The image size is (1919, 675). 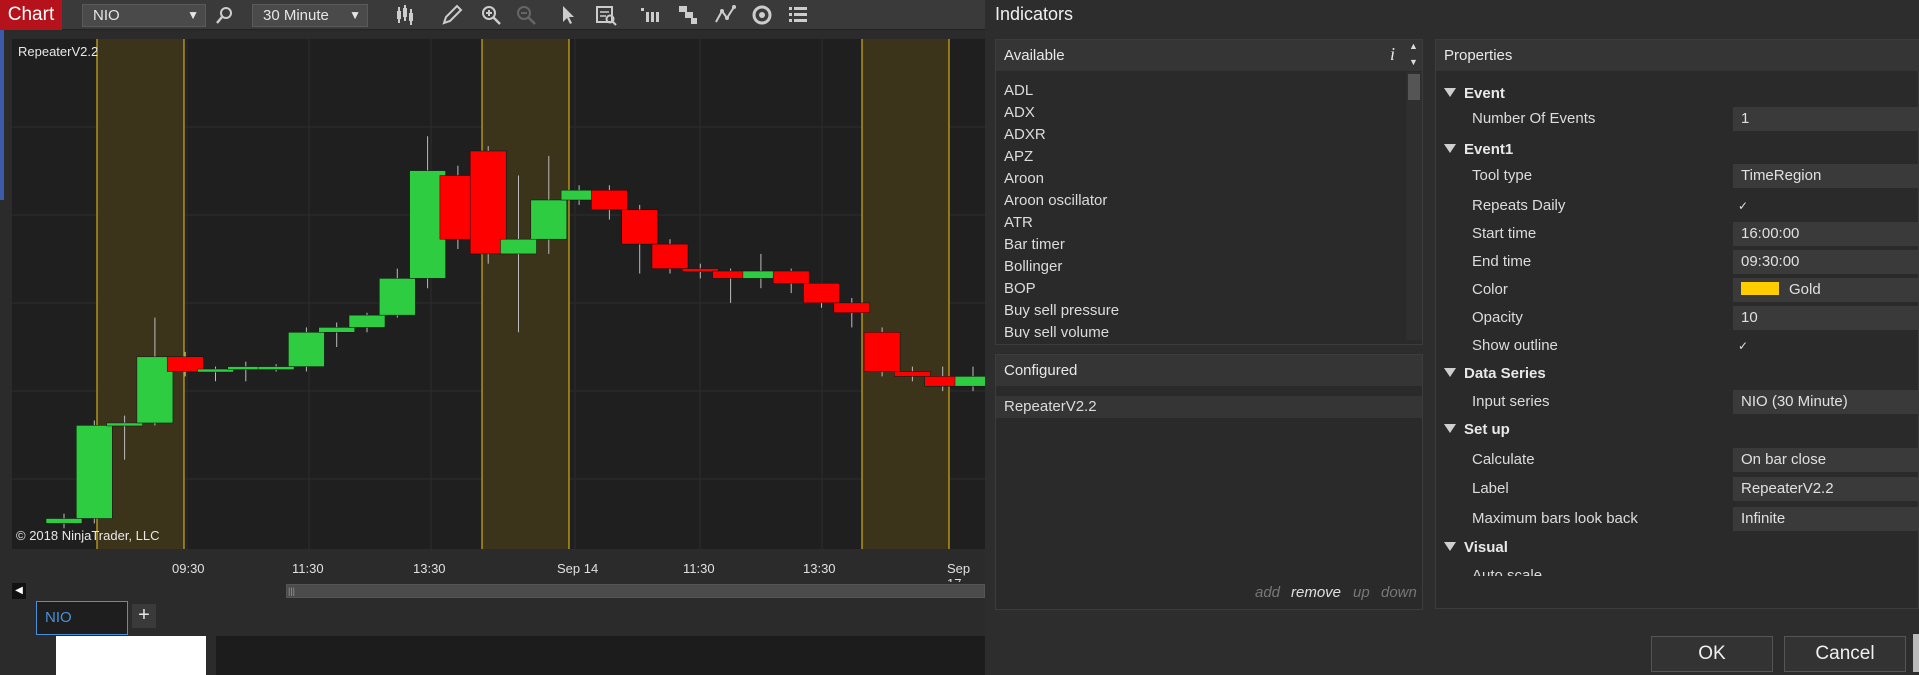 I want to click on property-label: Tool type, so click(x=1502, y=175).